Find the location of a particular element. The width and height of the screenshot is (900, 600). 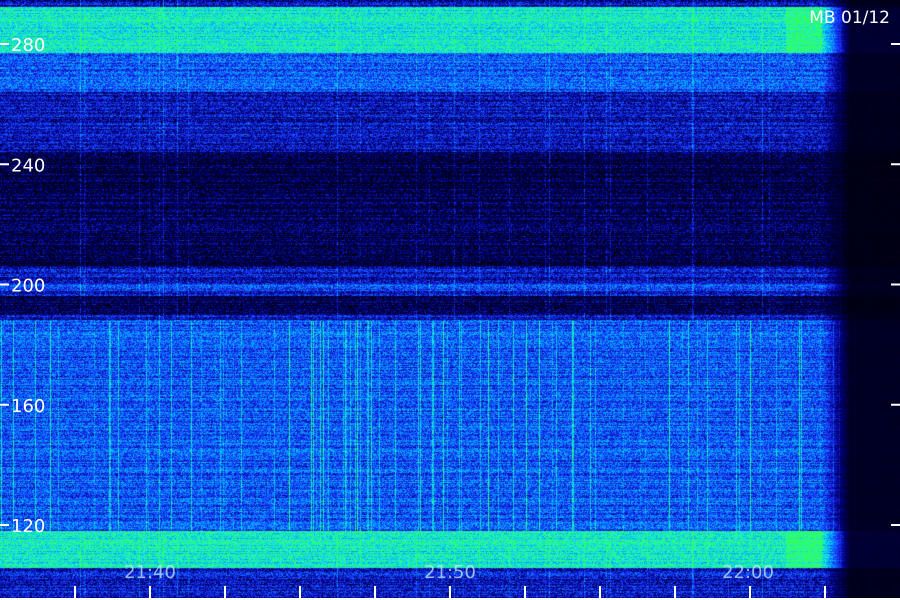

x-tick-label: 22:00 is located at coordinates (748, 572).